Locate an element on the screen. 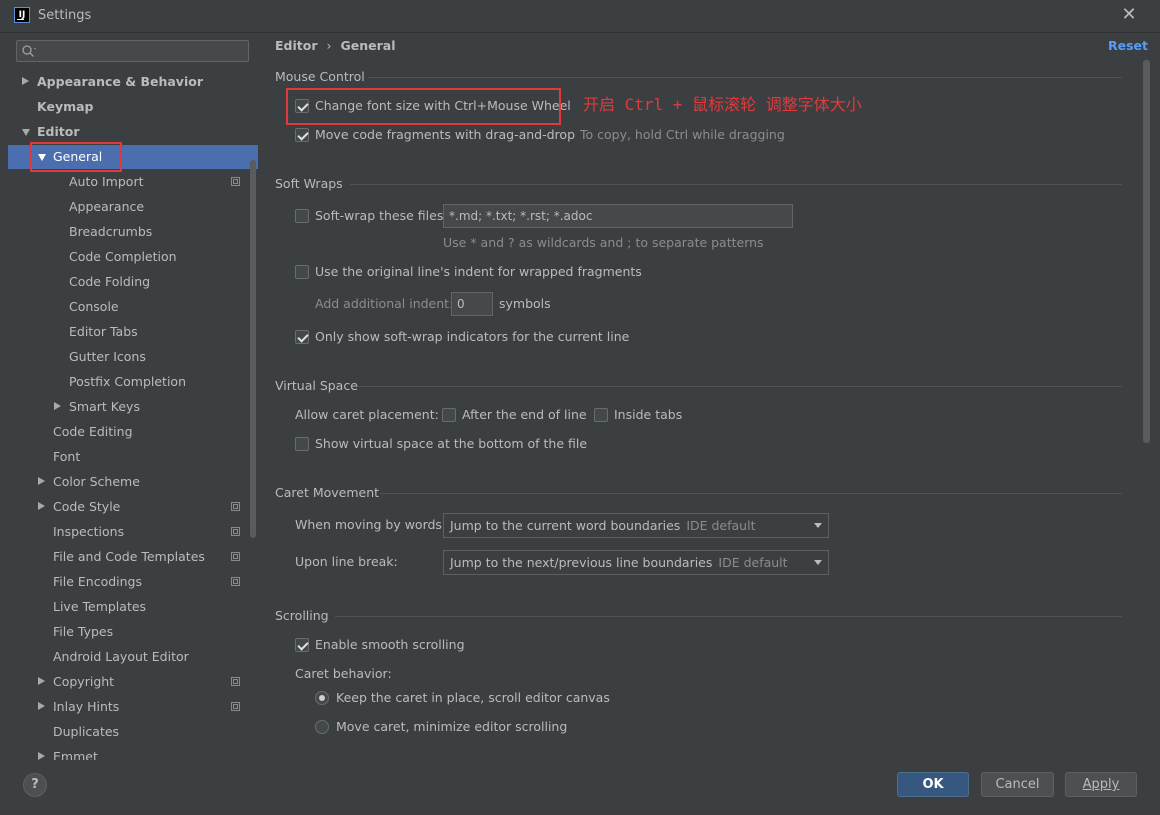 This screenshot has height=815, width=1160. moving-by-words-default: IDE default is located at coordinates (721, 525).